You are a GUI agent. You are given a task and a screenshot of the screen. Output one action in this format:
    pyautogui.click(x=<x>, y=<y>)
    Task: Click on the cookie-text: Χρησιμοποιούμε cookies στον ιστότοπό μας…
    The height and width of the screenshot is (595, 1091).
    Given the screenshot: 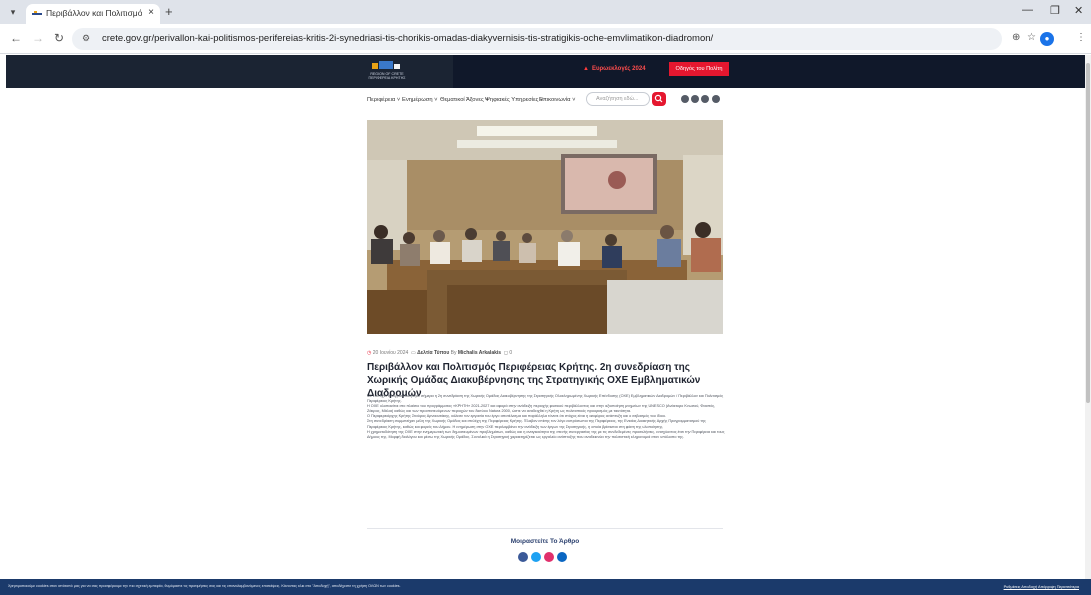 What is the action you would take?
    pyautogui.click(x=204, y=586)
    